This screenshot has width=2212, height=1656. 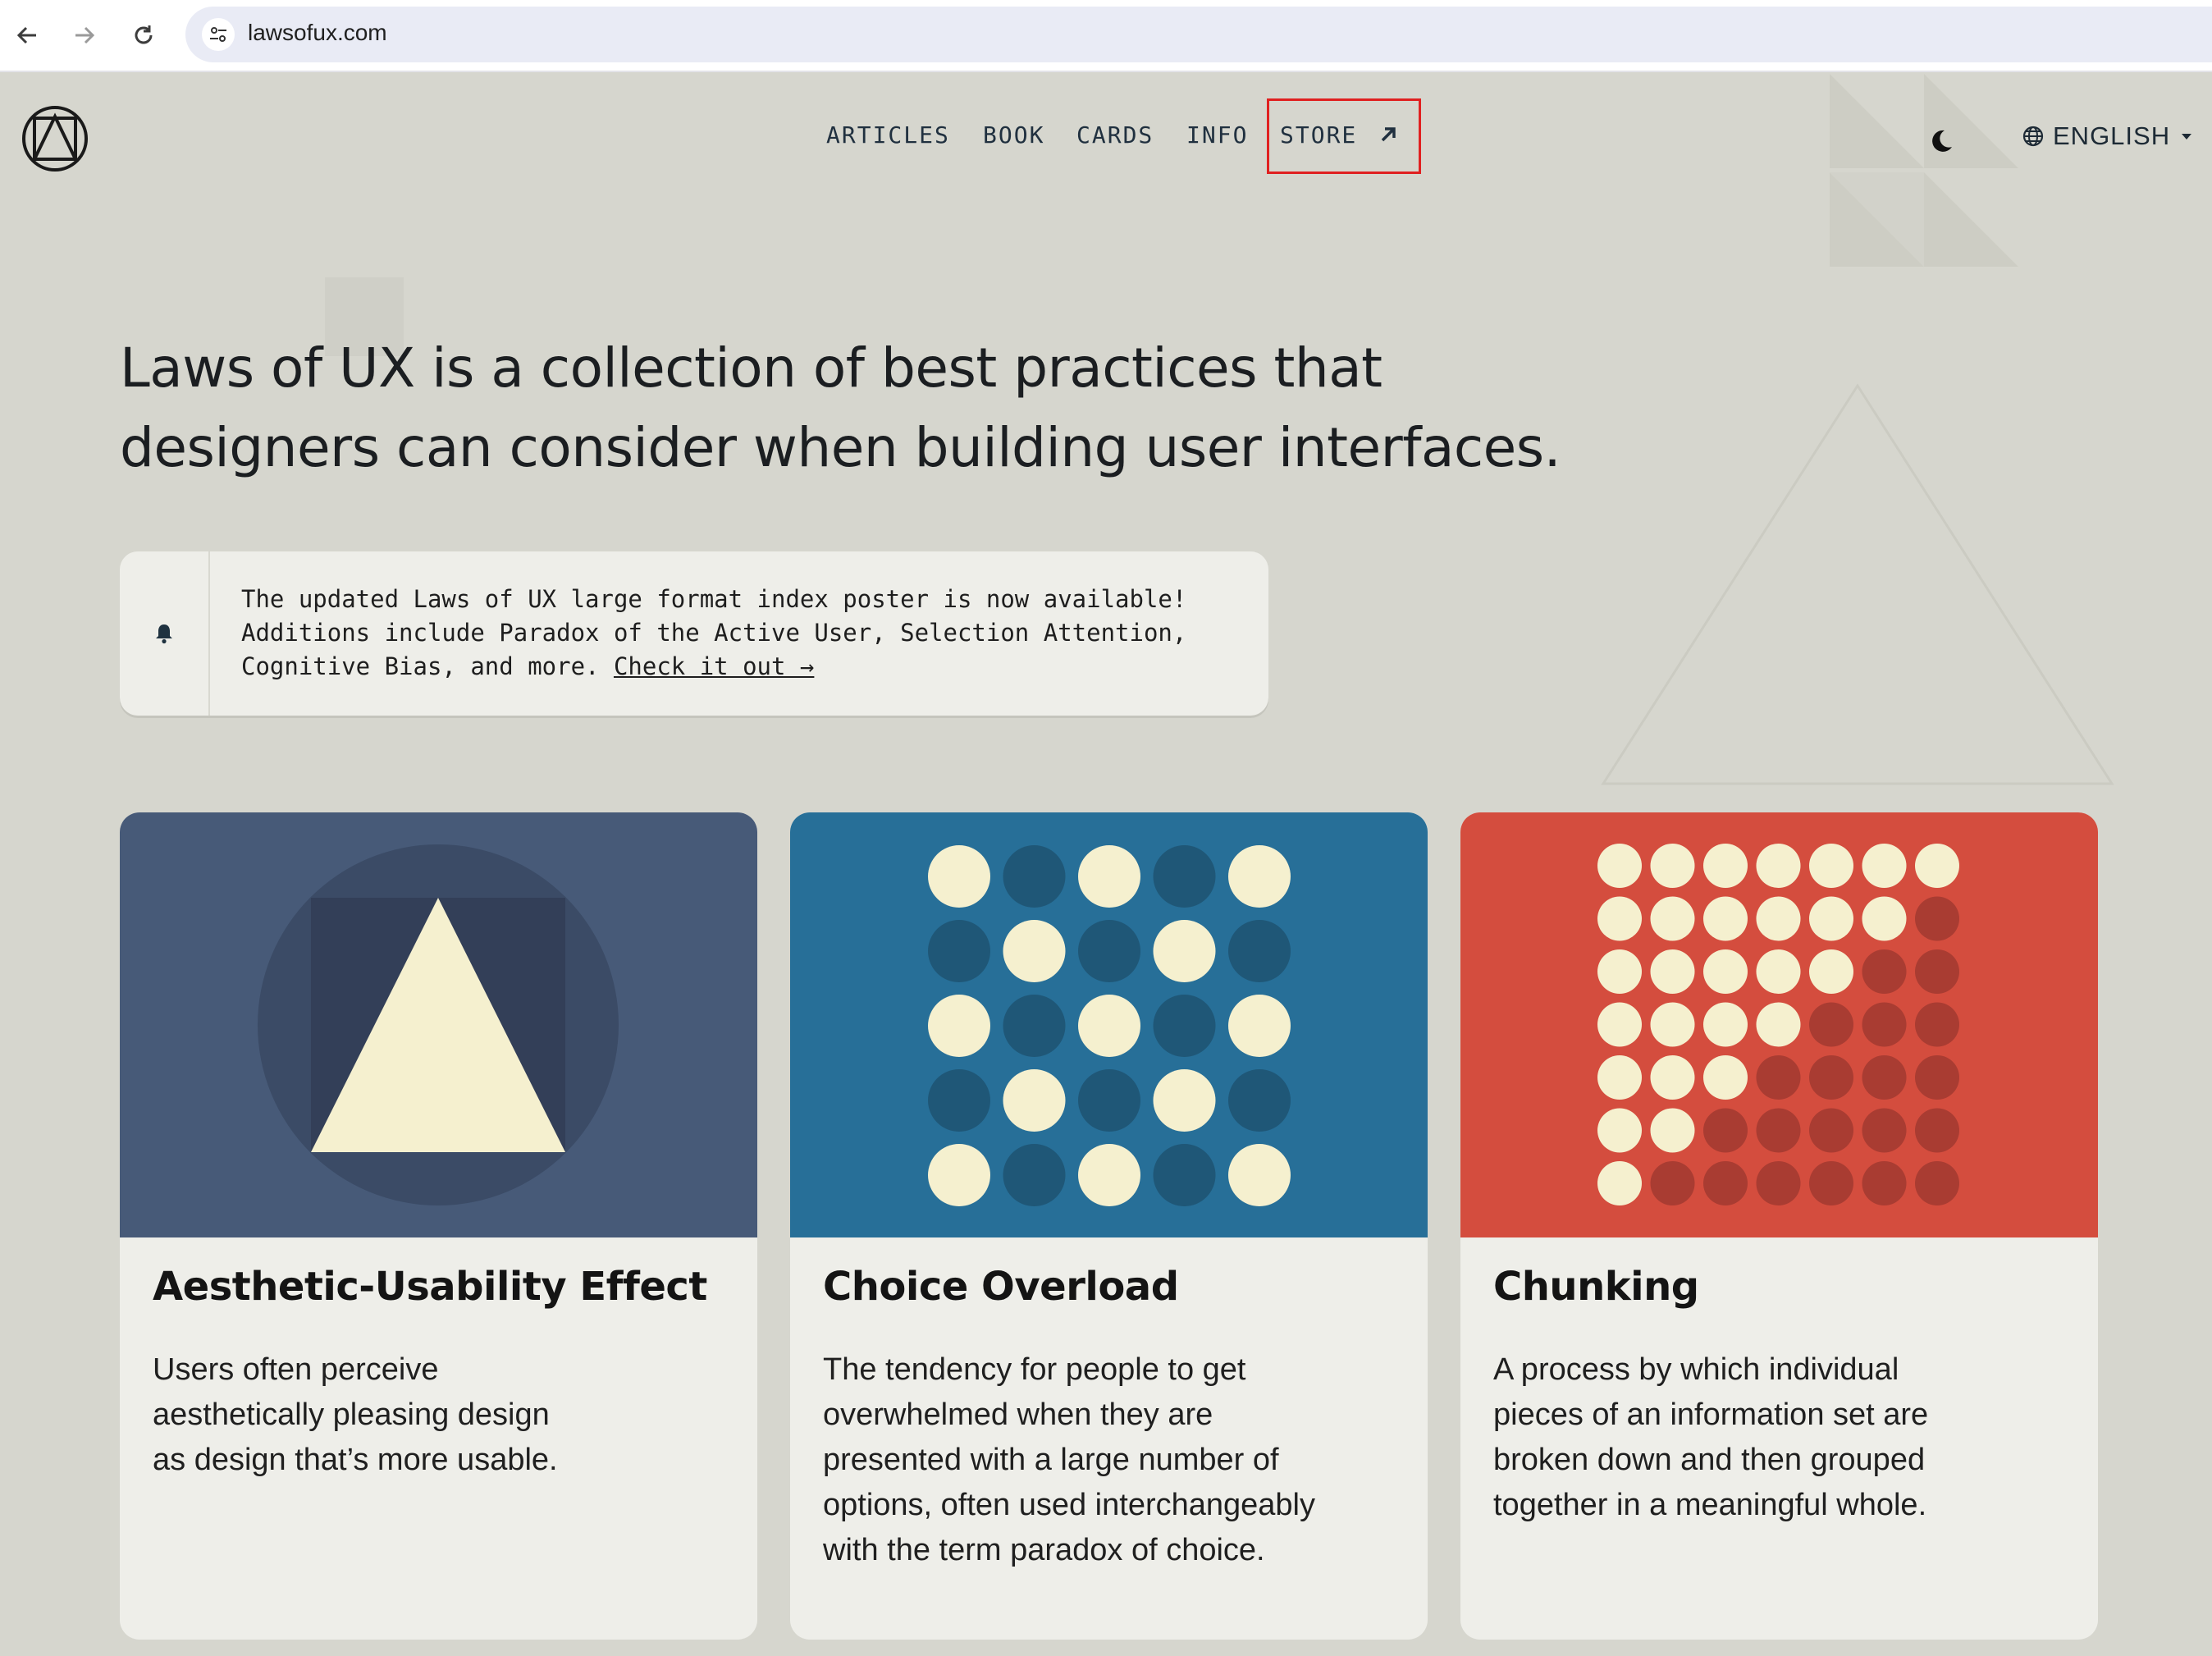 What do you see at coordinates (1018, 1415) in the screenshot?
I see `card-desc-line: overwhelmed when they are` at bounding box center [1018, 1415].